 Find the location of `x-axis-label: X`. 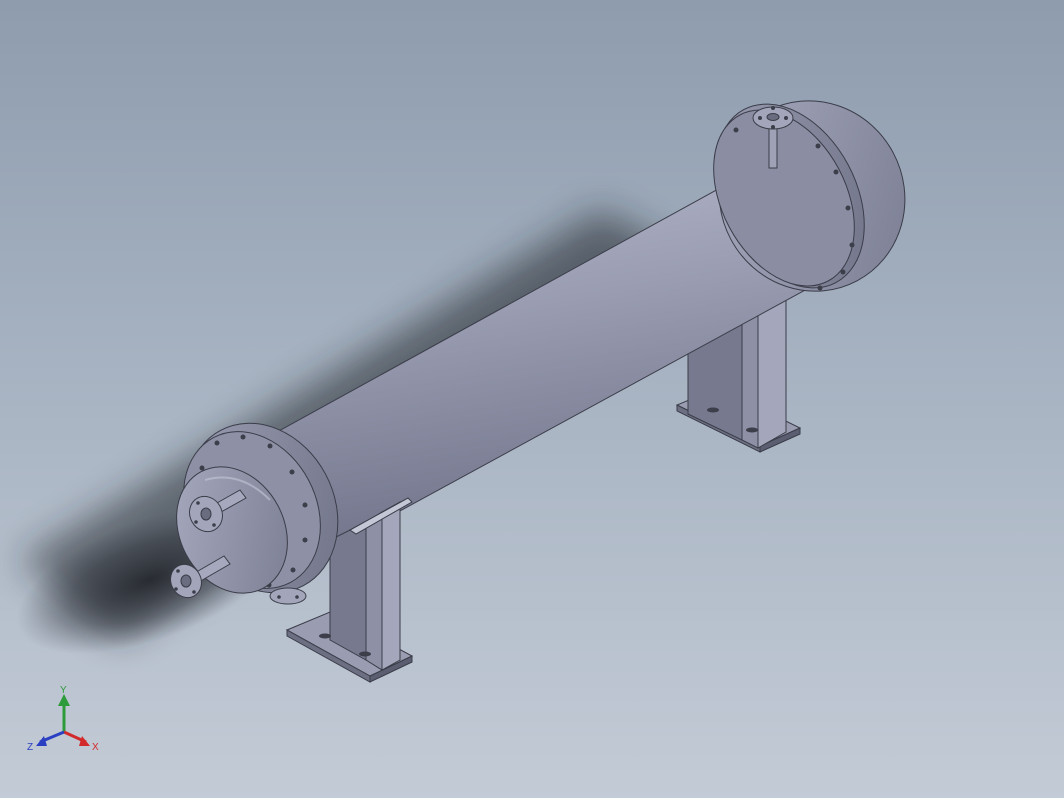

x-axis-label: X is located at coordinates (95, 747).